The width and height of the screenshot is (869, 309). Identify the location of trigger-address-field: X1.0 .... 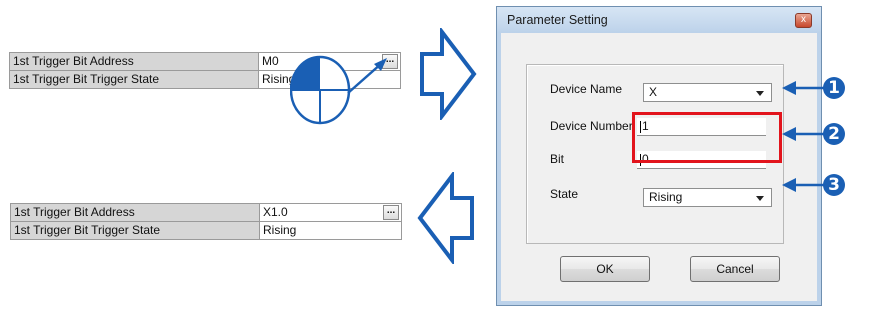
(331, 212).